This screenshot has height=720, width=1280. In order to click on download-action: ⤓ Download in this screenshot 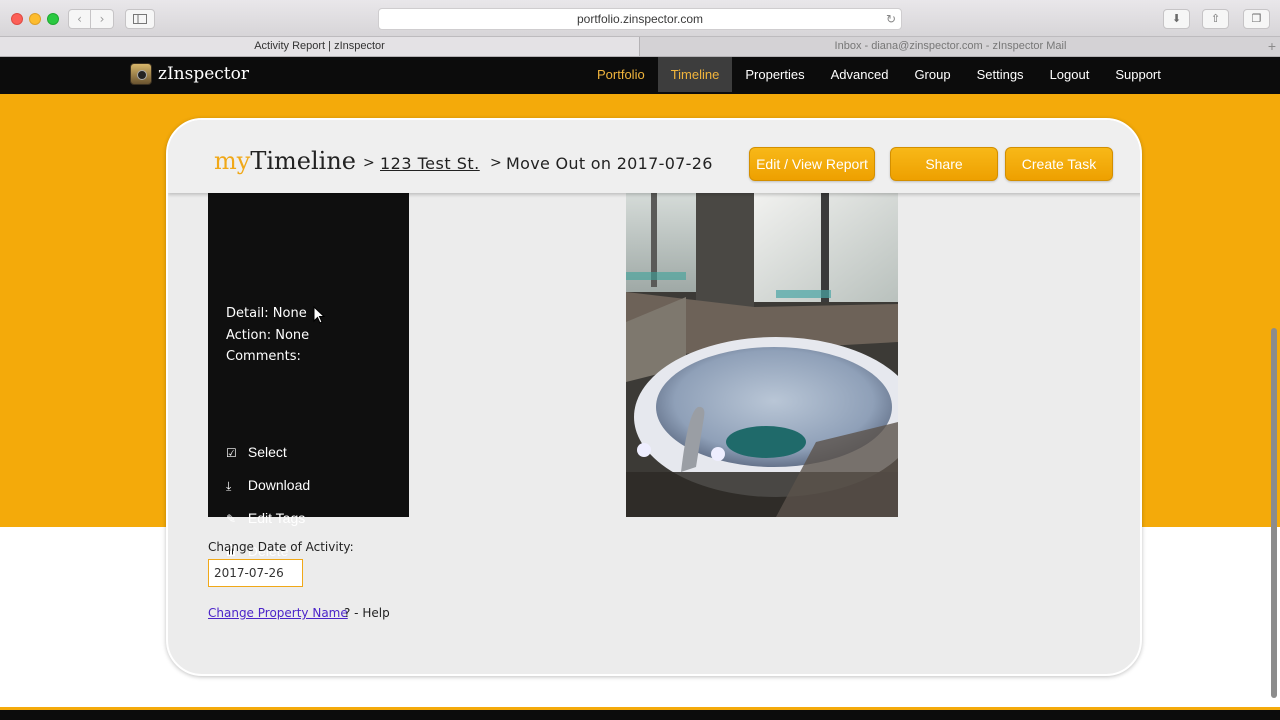, I will do `click(268, 485)`.